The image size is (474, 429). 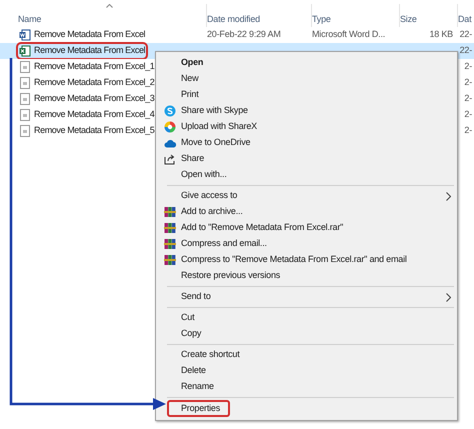 What do you see at coordinates (262, 227) in the screenshot?
I see `menu-item-label: Add to "Remove Metadata From Excel.rar"` at bounding box center [262, 227].